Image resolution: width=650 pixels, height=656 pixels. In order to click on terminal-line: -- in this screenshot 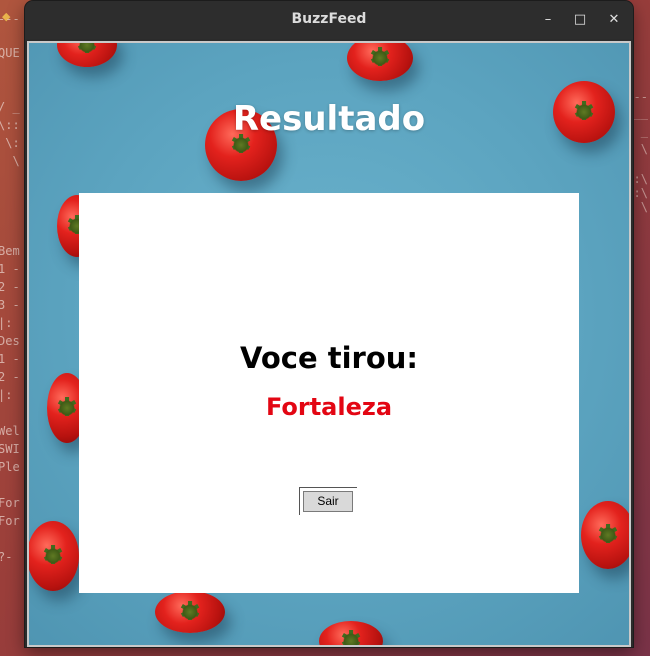, I will do `click(640, 97)`.